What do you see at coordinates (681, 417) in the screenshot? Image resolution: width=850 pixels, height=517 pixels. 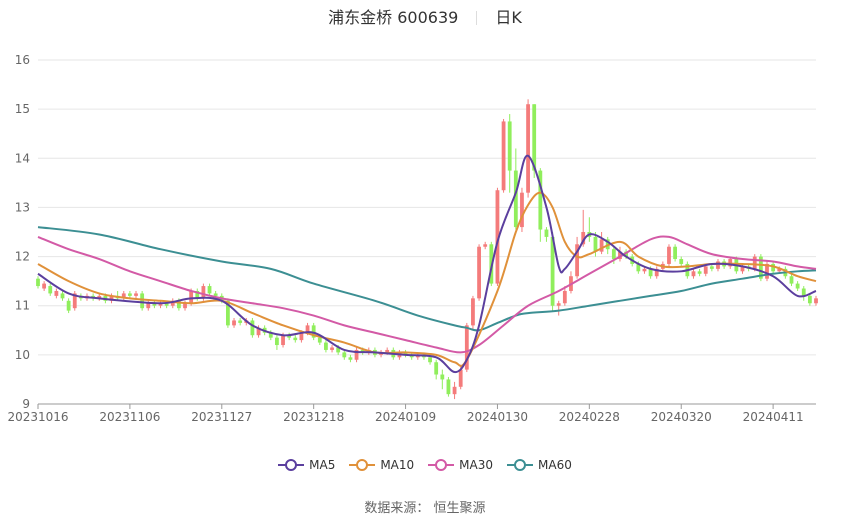 I see `x-tick-label: 20240320` at bounding box center [681, 417].